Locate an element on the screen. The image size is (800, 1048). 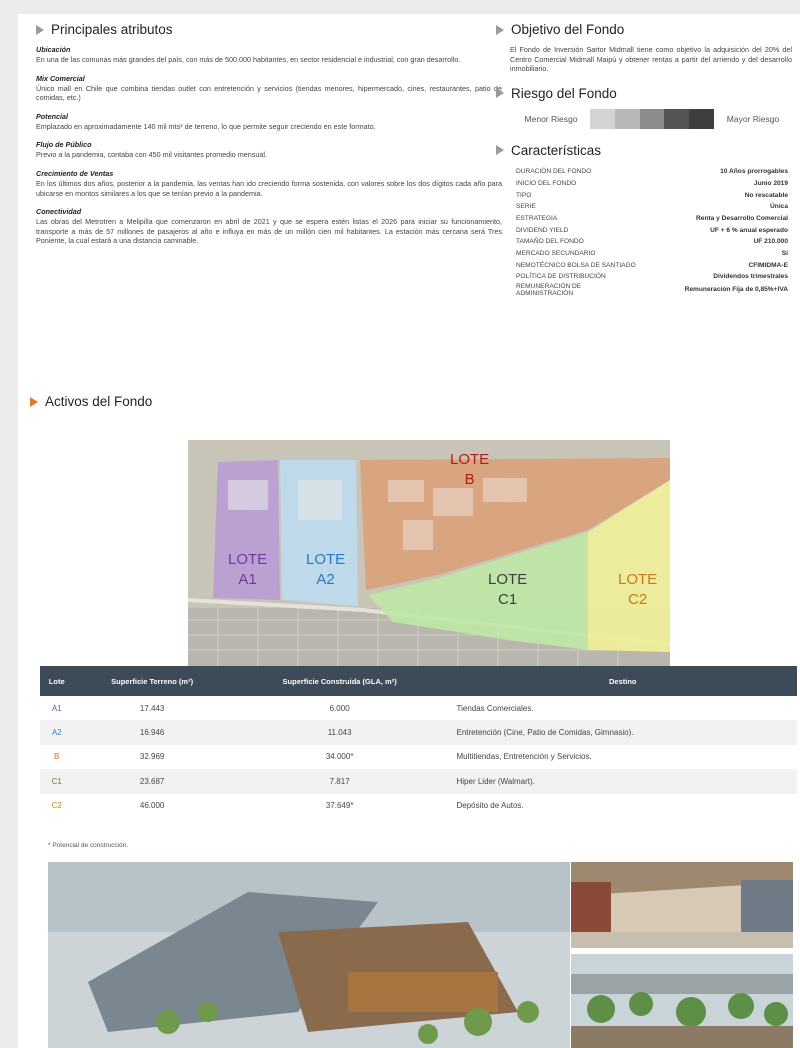
activos-title: Activos del Fondo is located at coordinates (99, 401).